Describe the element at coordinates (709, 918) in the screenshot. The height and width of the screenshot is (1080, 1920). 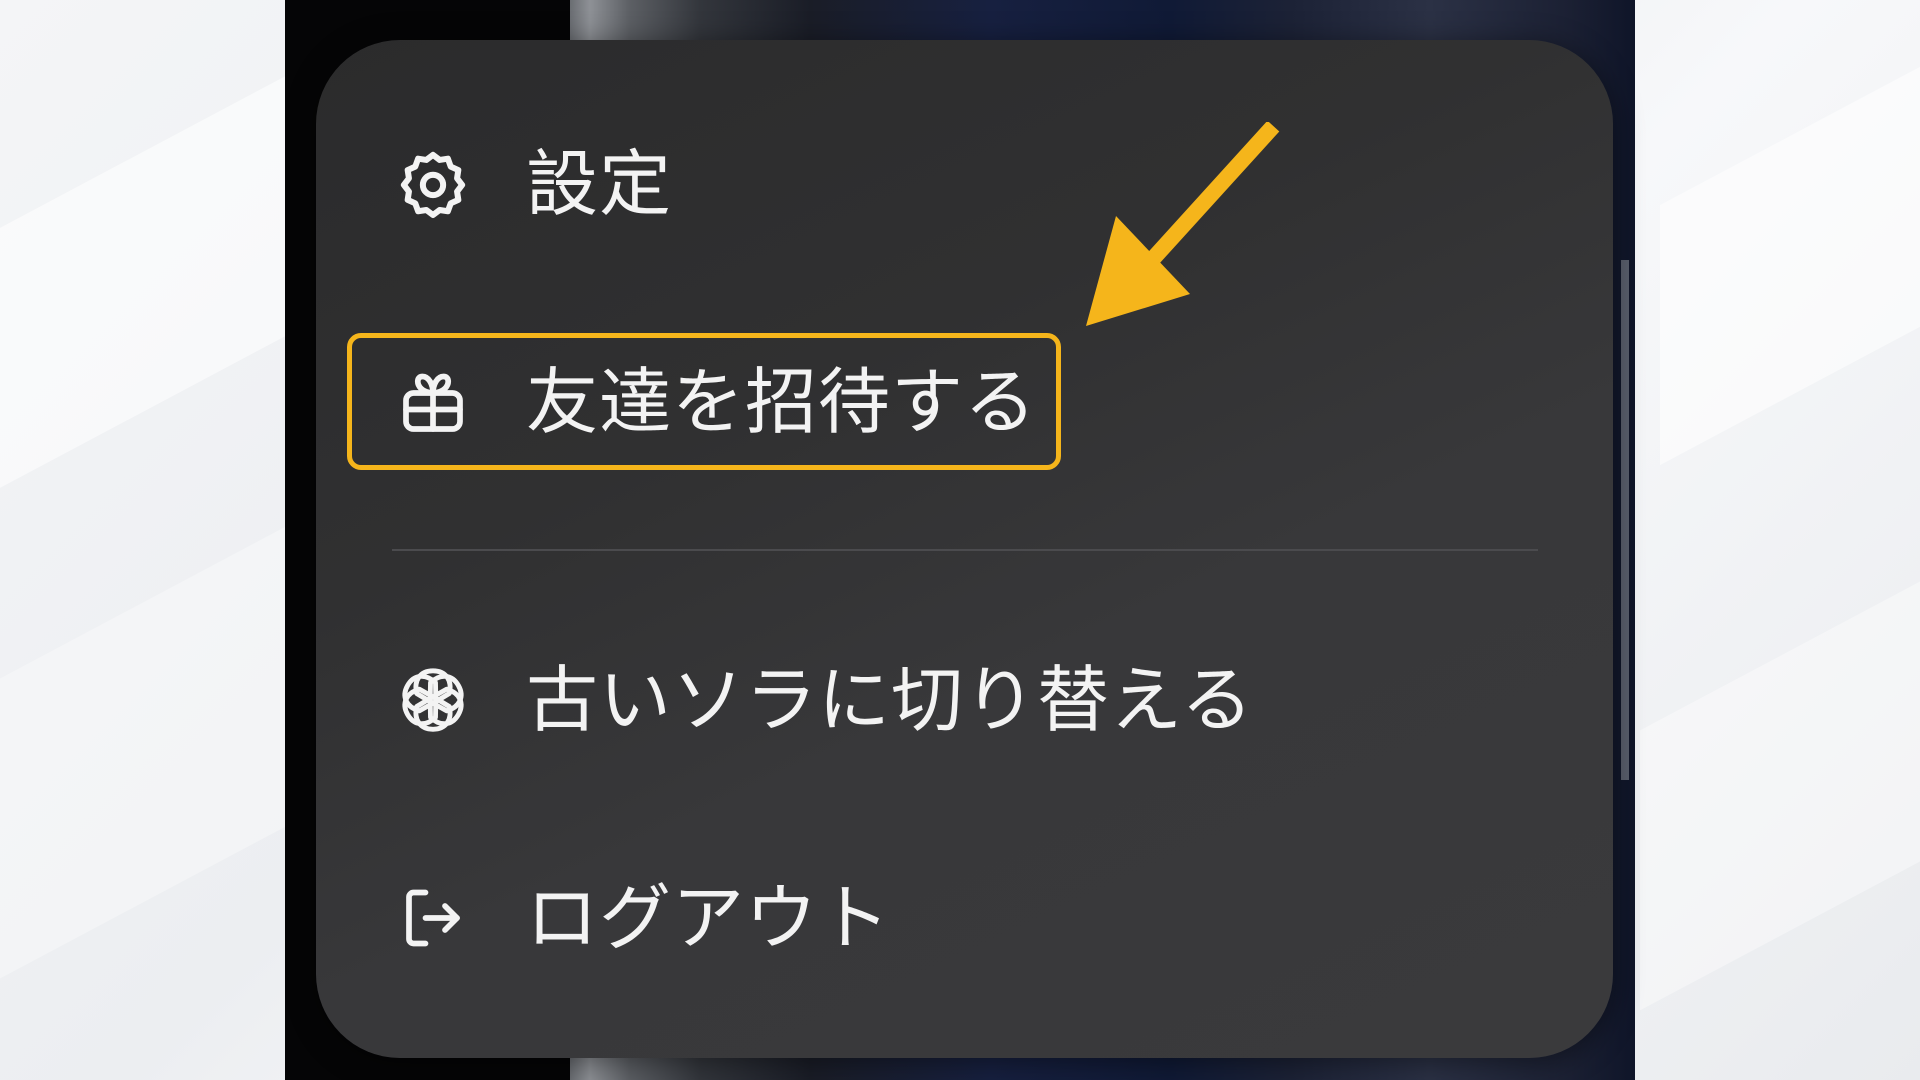
I see `menu-item-label: ログアウト` at that location.